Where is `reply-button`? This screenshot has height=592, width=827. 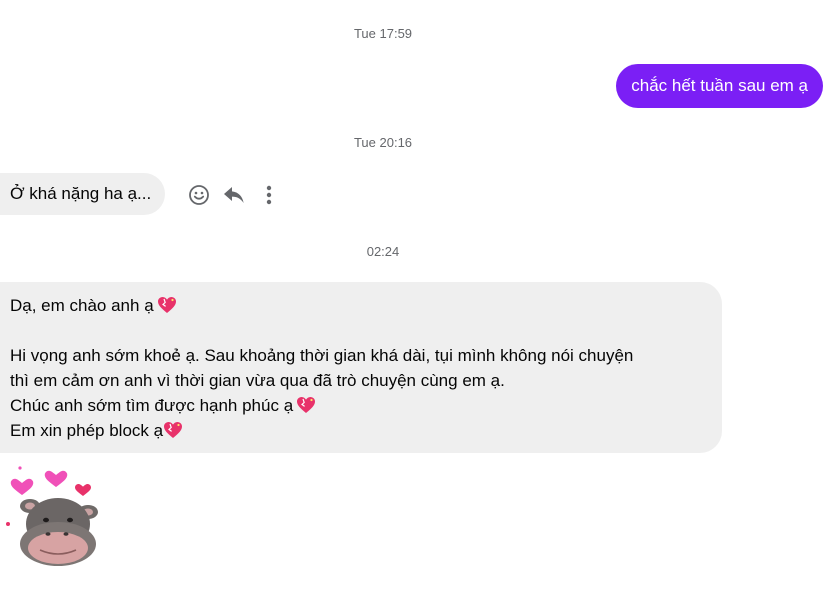 reply-button is located at coordinates (234, 195).